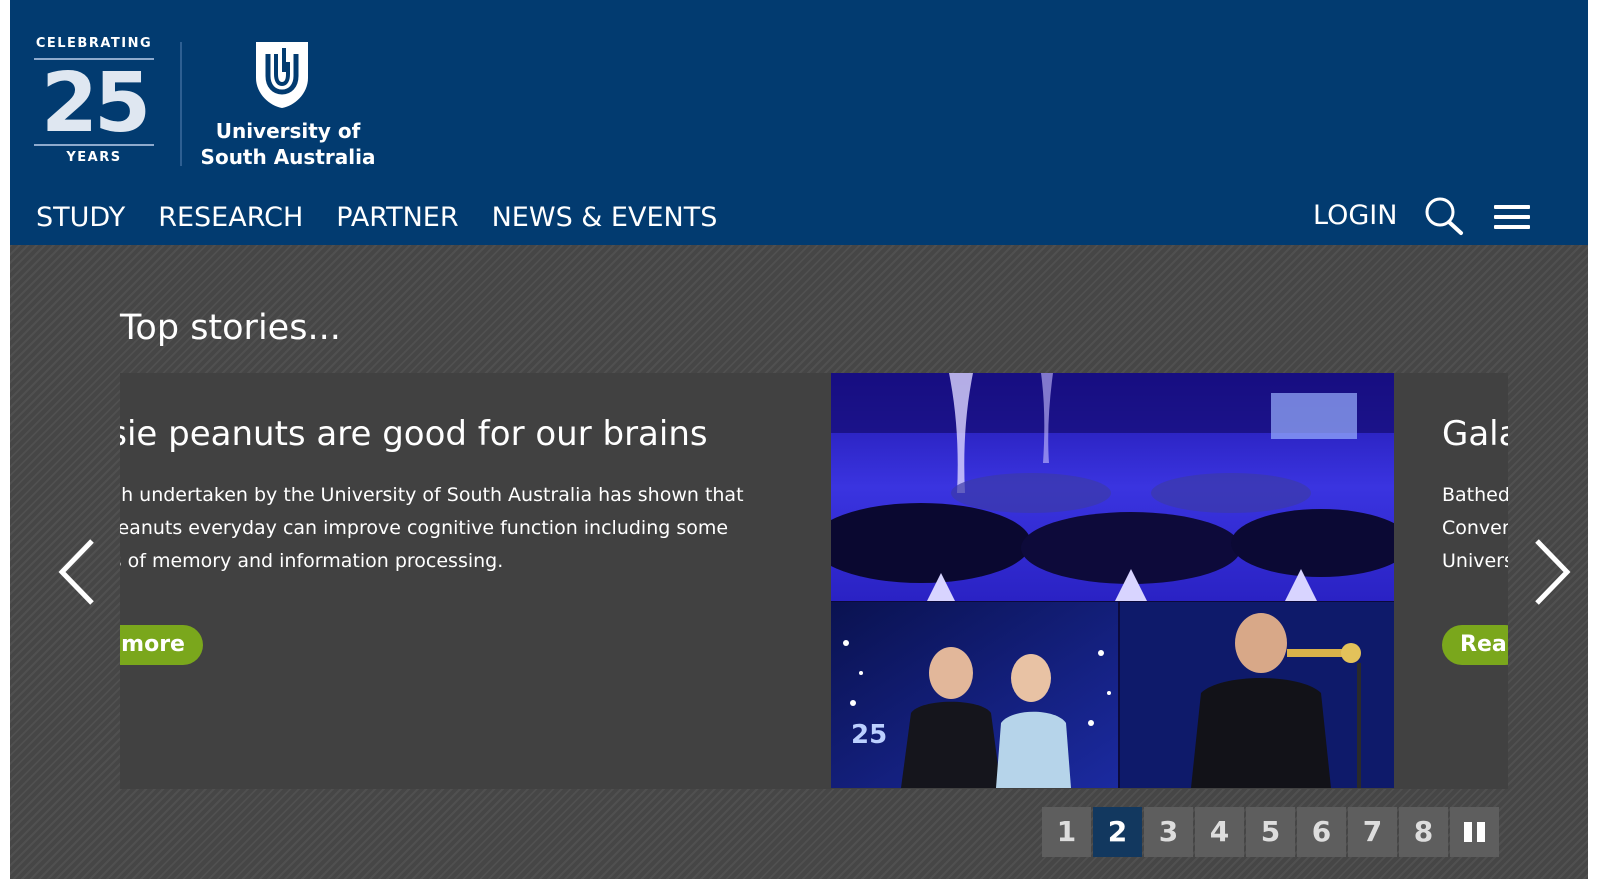 The image size is (1599, 879). I want to click on next-read-more-button: Rea, so click(1475, 645).